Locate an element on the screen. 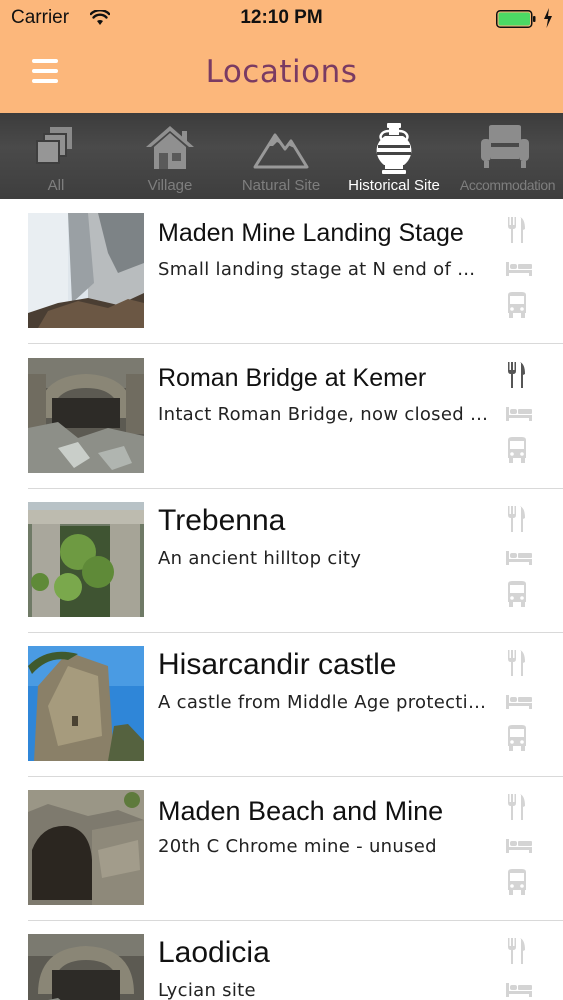 This screenshot has height=1000, width=563. charging-icon is located at coordinates (548, 18).